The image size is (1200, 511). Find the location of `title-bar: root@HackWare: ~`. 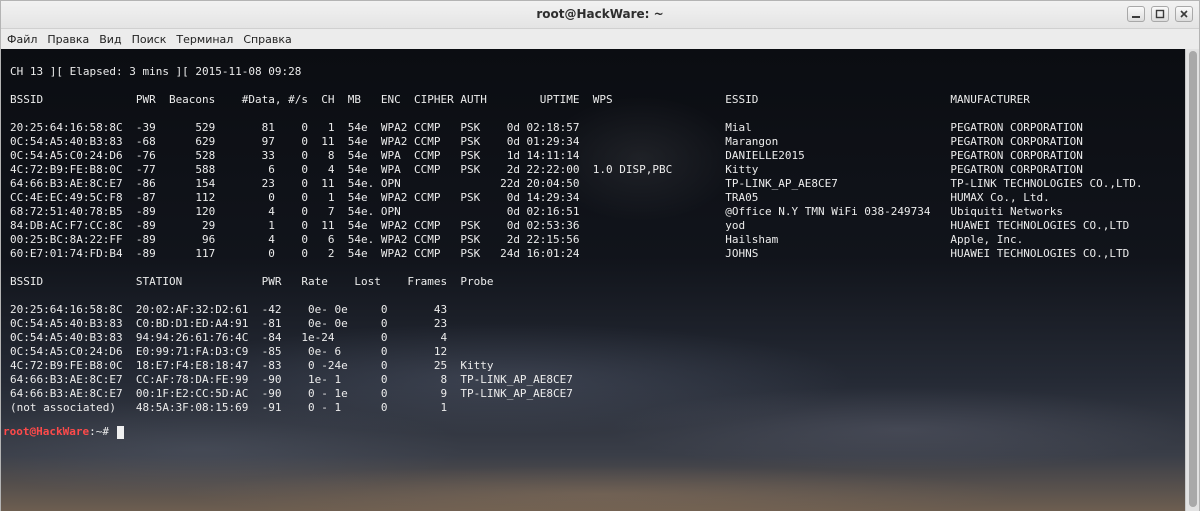

title-bar: root@HackWare: ~ is located at coordinates (600, 15).